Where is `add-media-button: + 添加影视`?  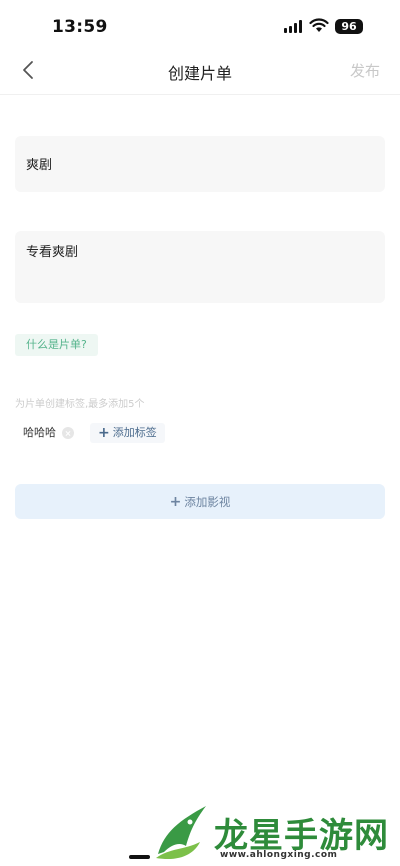 add-media-button: + 添加影视 is located at coordinates (200, 501).